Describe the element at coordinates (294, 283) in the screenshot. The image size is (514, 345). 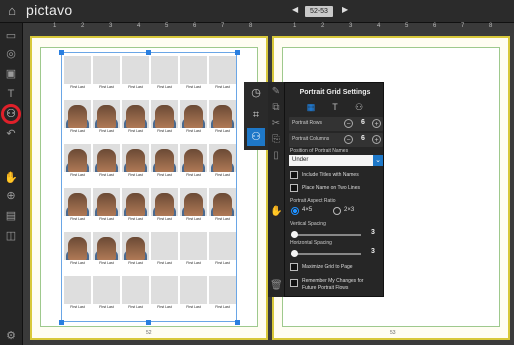
I see `remember-changes-checkbox` at that location.